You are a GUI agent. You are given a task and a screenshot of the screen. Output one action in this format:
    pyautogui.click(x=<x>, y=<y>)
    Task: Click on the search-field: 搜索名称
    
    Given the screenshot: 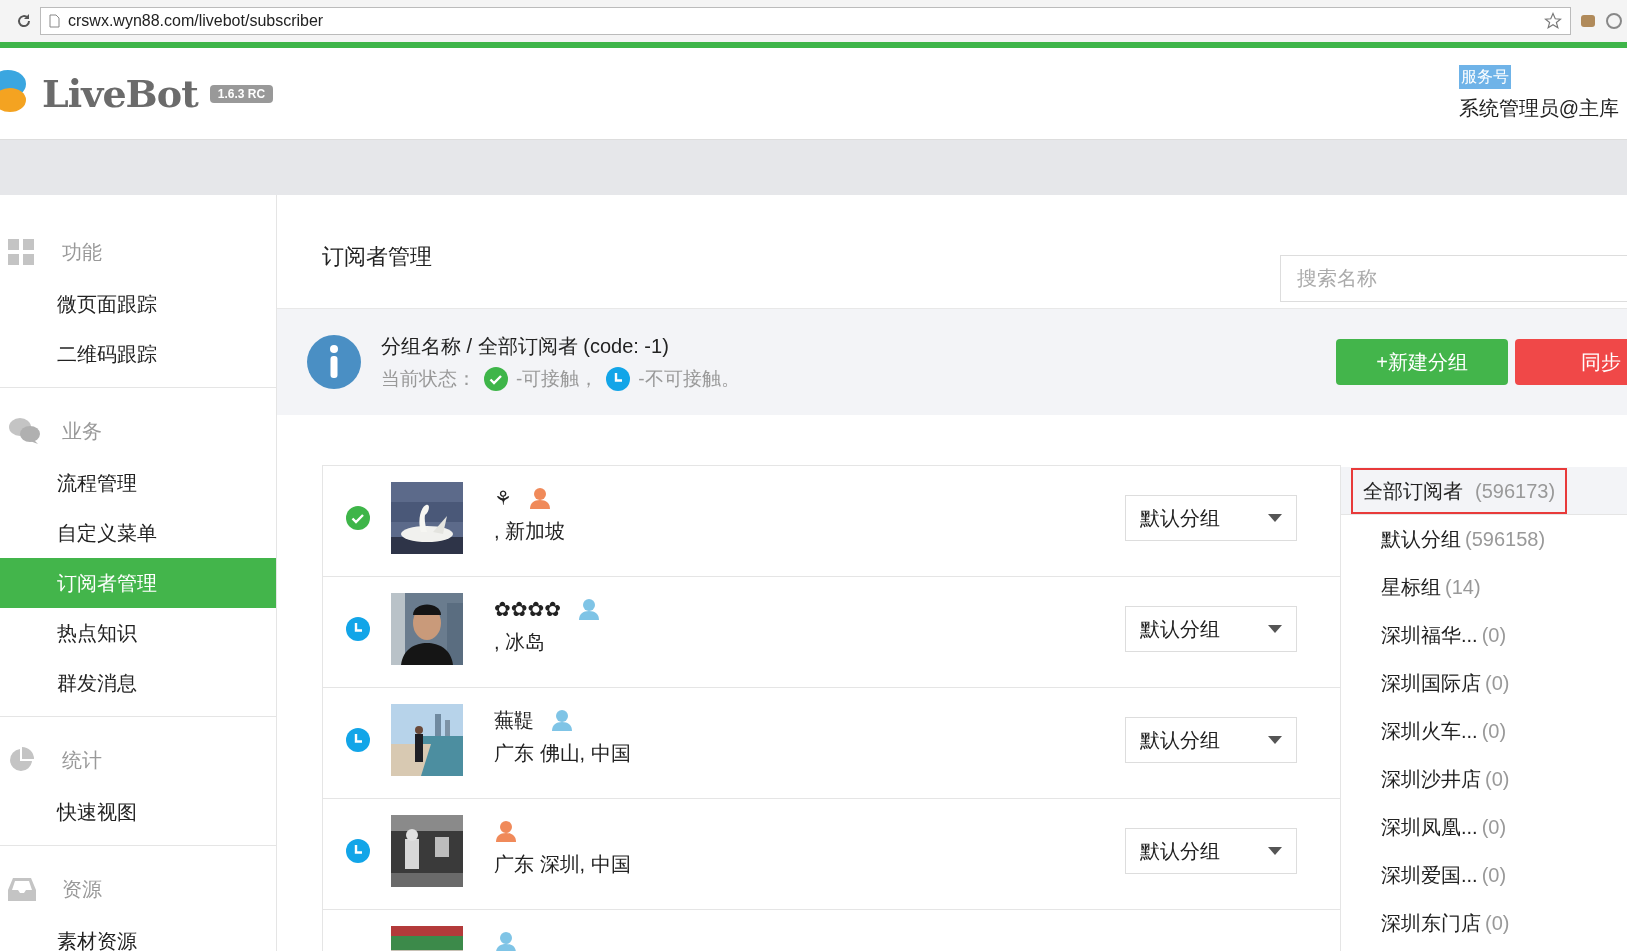 What is the action you would take?
    pyautogui.click(x=1453, y=278)
    